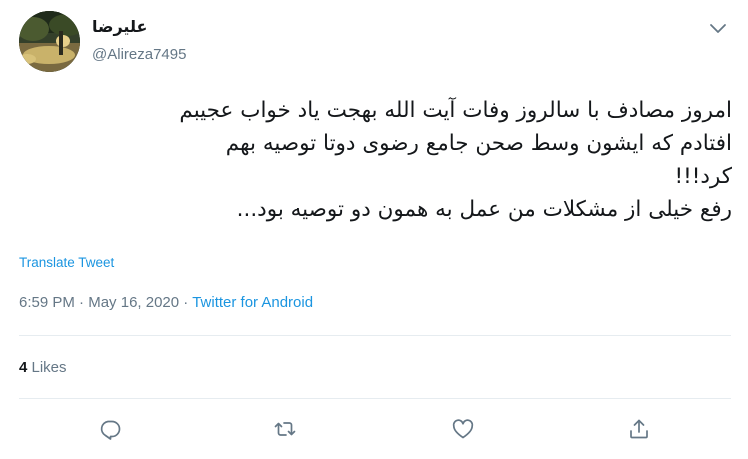  Describe the element at coordinates (47, 302) in the screenshot. I see `tweet-time: 6:59 PM` at that location.